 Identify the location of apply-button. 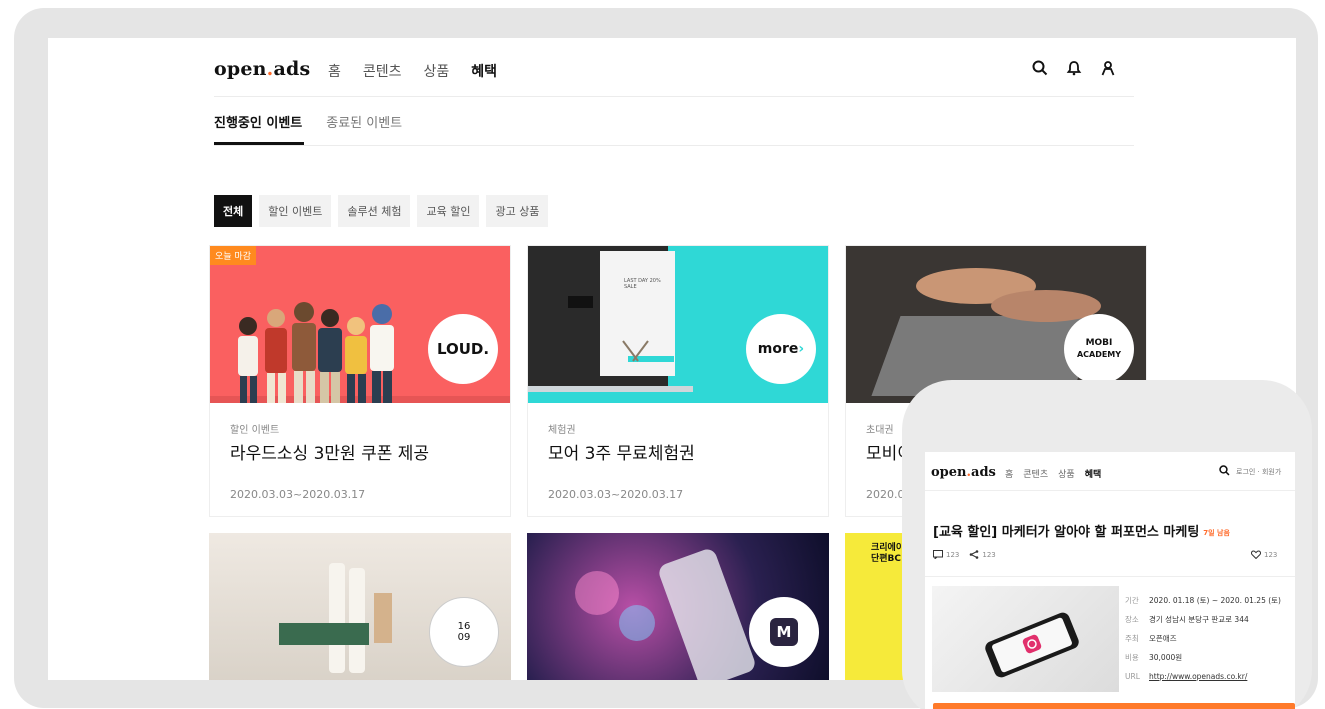
(1114, 706).